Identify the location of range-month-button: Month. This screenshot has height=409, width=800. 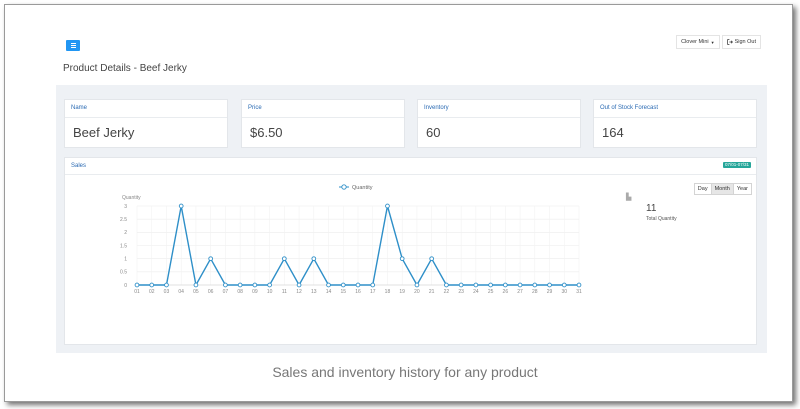
(722, 189).